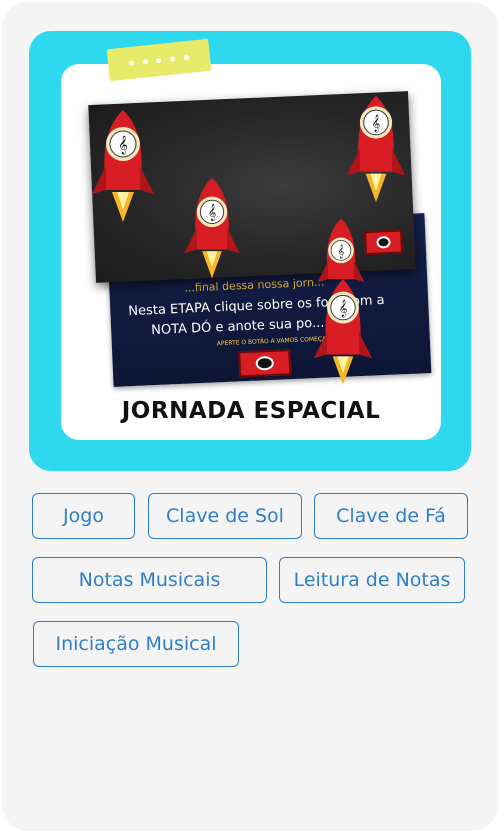 The width and height of the screenshot is (500, 833). I want to click on product-title: JORNADA ESPACIAL, so click(251, 411).